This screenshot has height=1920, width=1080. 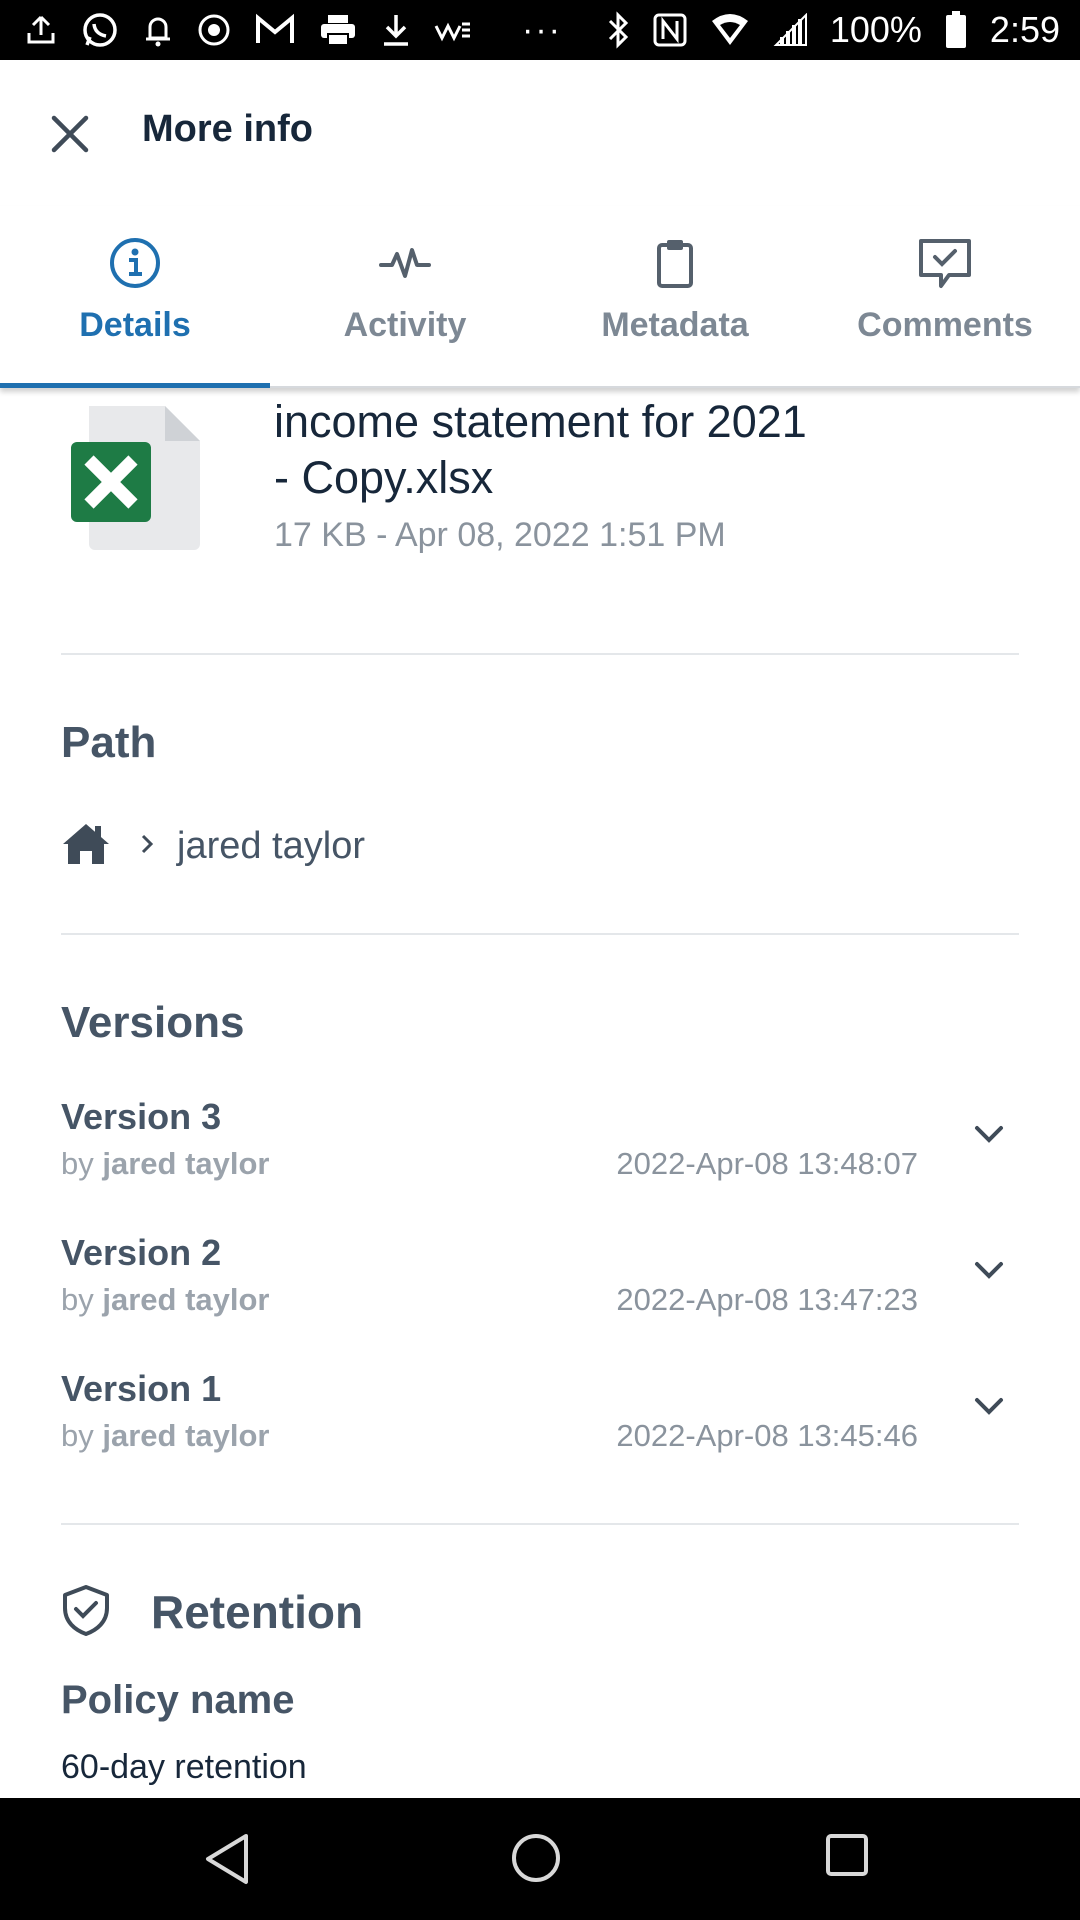 I want to click on download-icon, so click(x=396, y=30).